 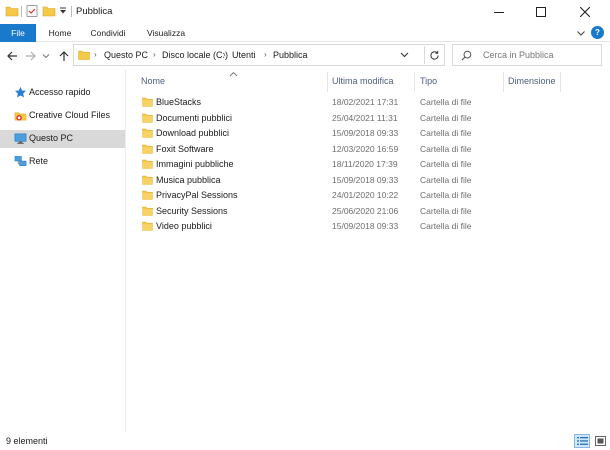 What do you see at coordinates (305, 12) in the screenshot?
I see `title-bar: Pubblica` at bounding box center [305, 12].